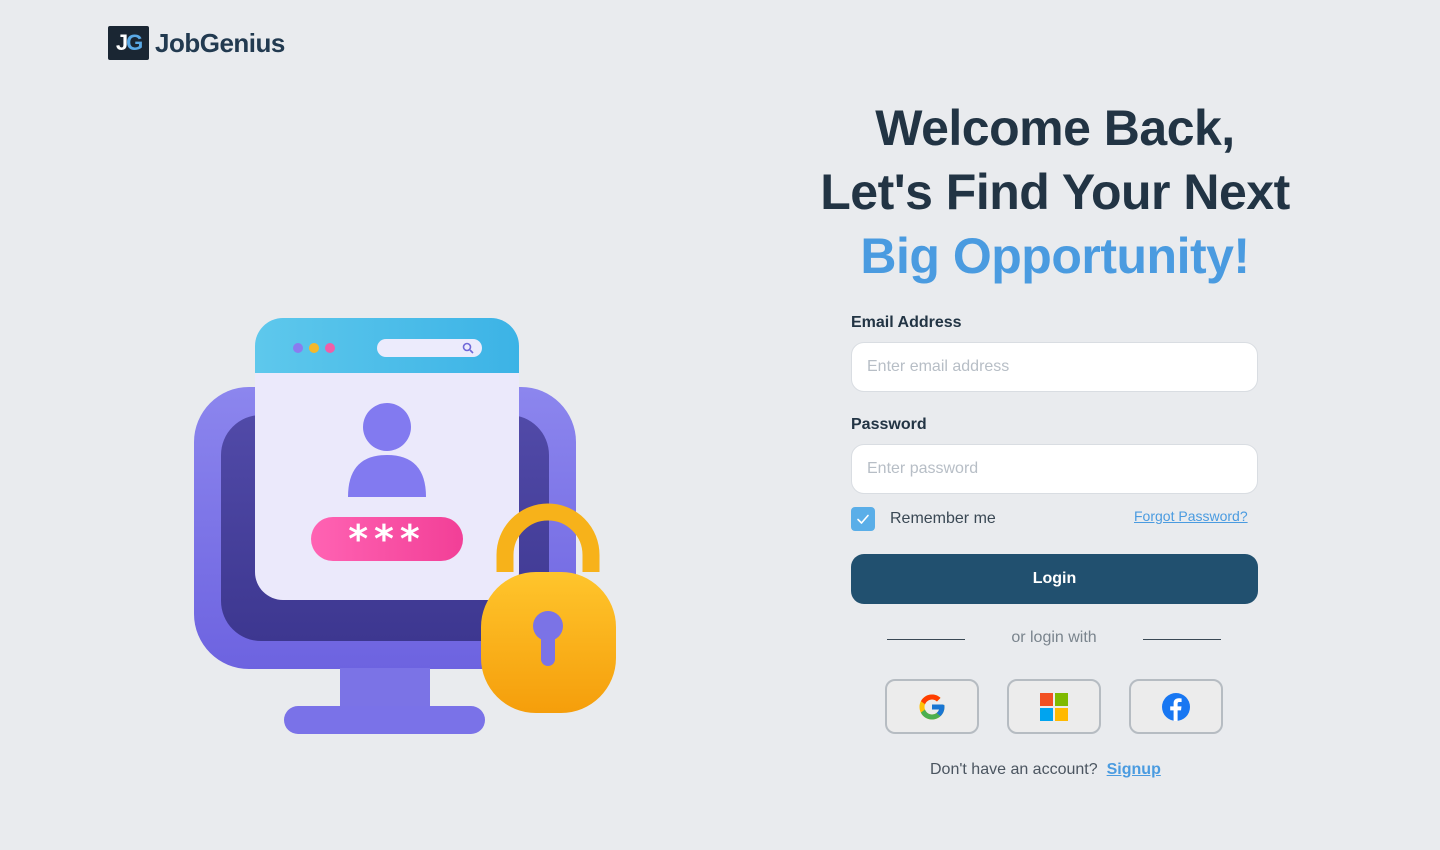 Image resolution: width=1440 pixels, height=850 pixels. I want to click on remember-me-toggle: Remember me, so click(923, 519).